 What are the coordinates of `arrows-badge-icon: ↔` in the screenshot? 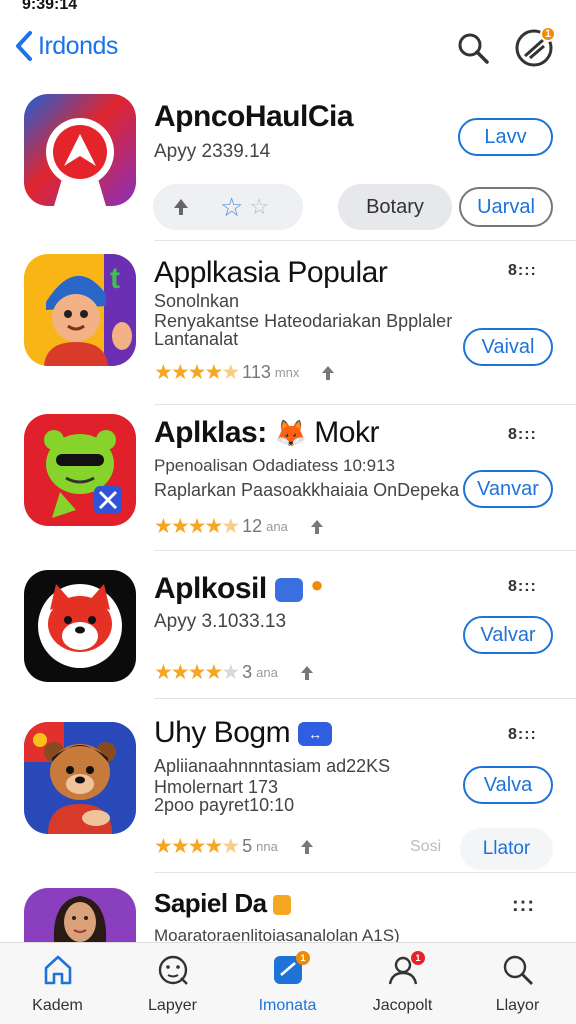 It's located at (314, 734).